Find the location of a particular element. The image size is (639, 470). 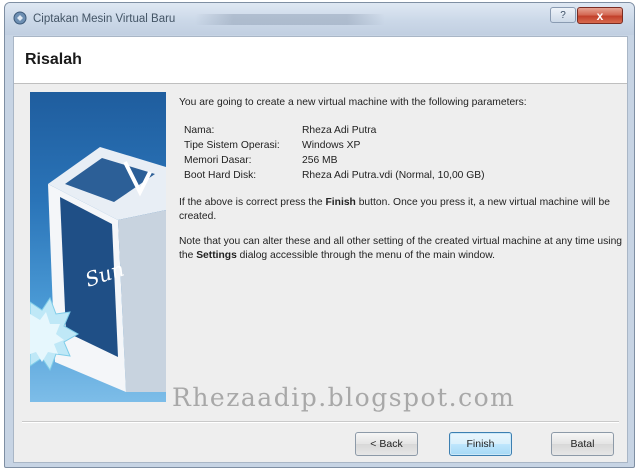

param-value: Rheza Adi Putra is located at coordinates (339, 130).